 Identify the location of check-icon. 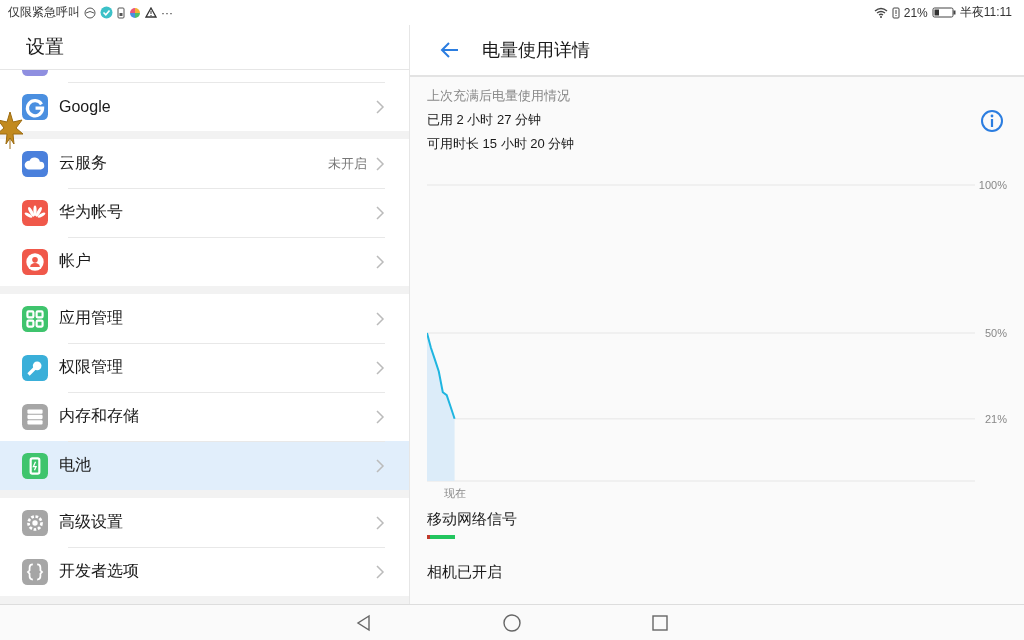
(106, 12).